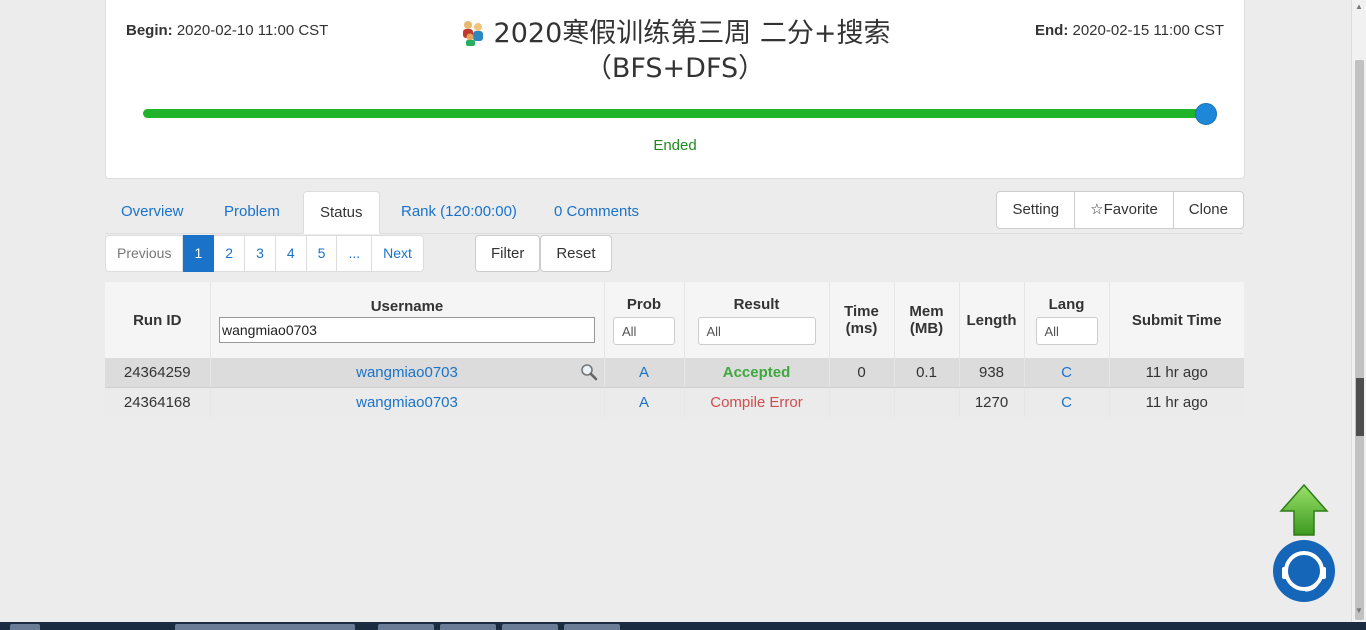 The width and height of the screenshot is (1366, 630). I want to click on username-filter-input: wangmiao0703, so click(407, 329).